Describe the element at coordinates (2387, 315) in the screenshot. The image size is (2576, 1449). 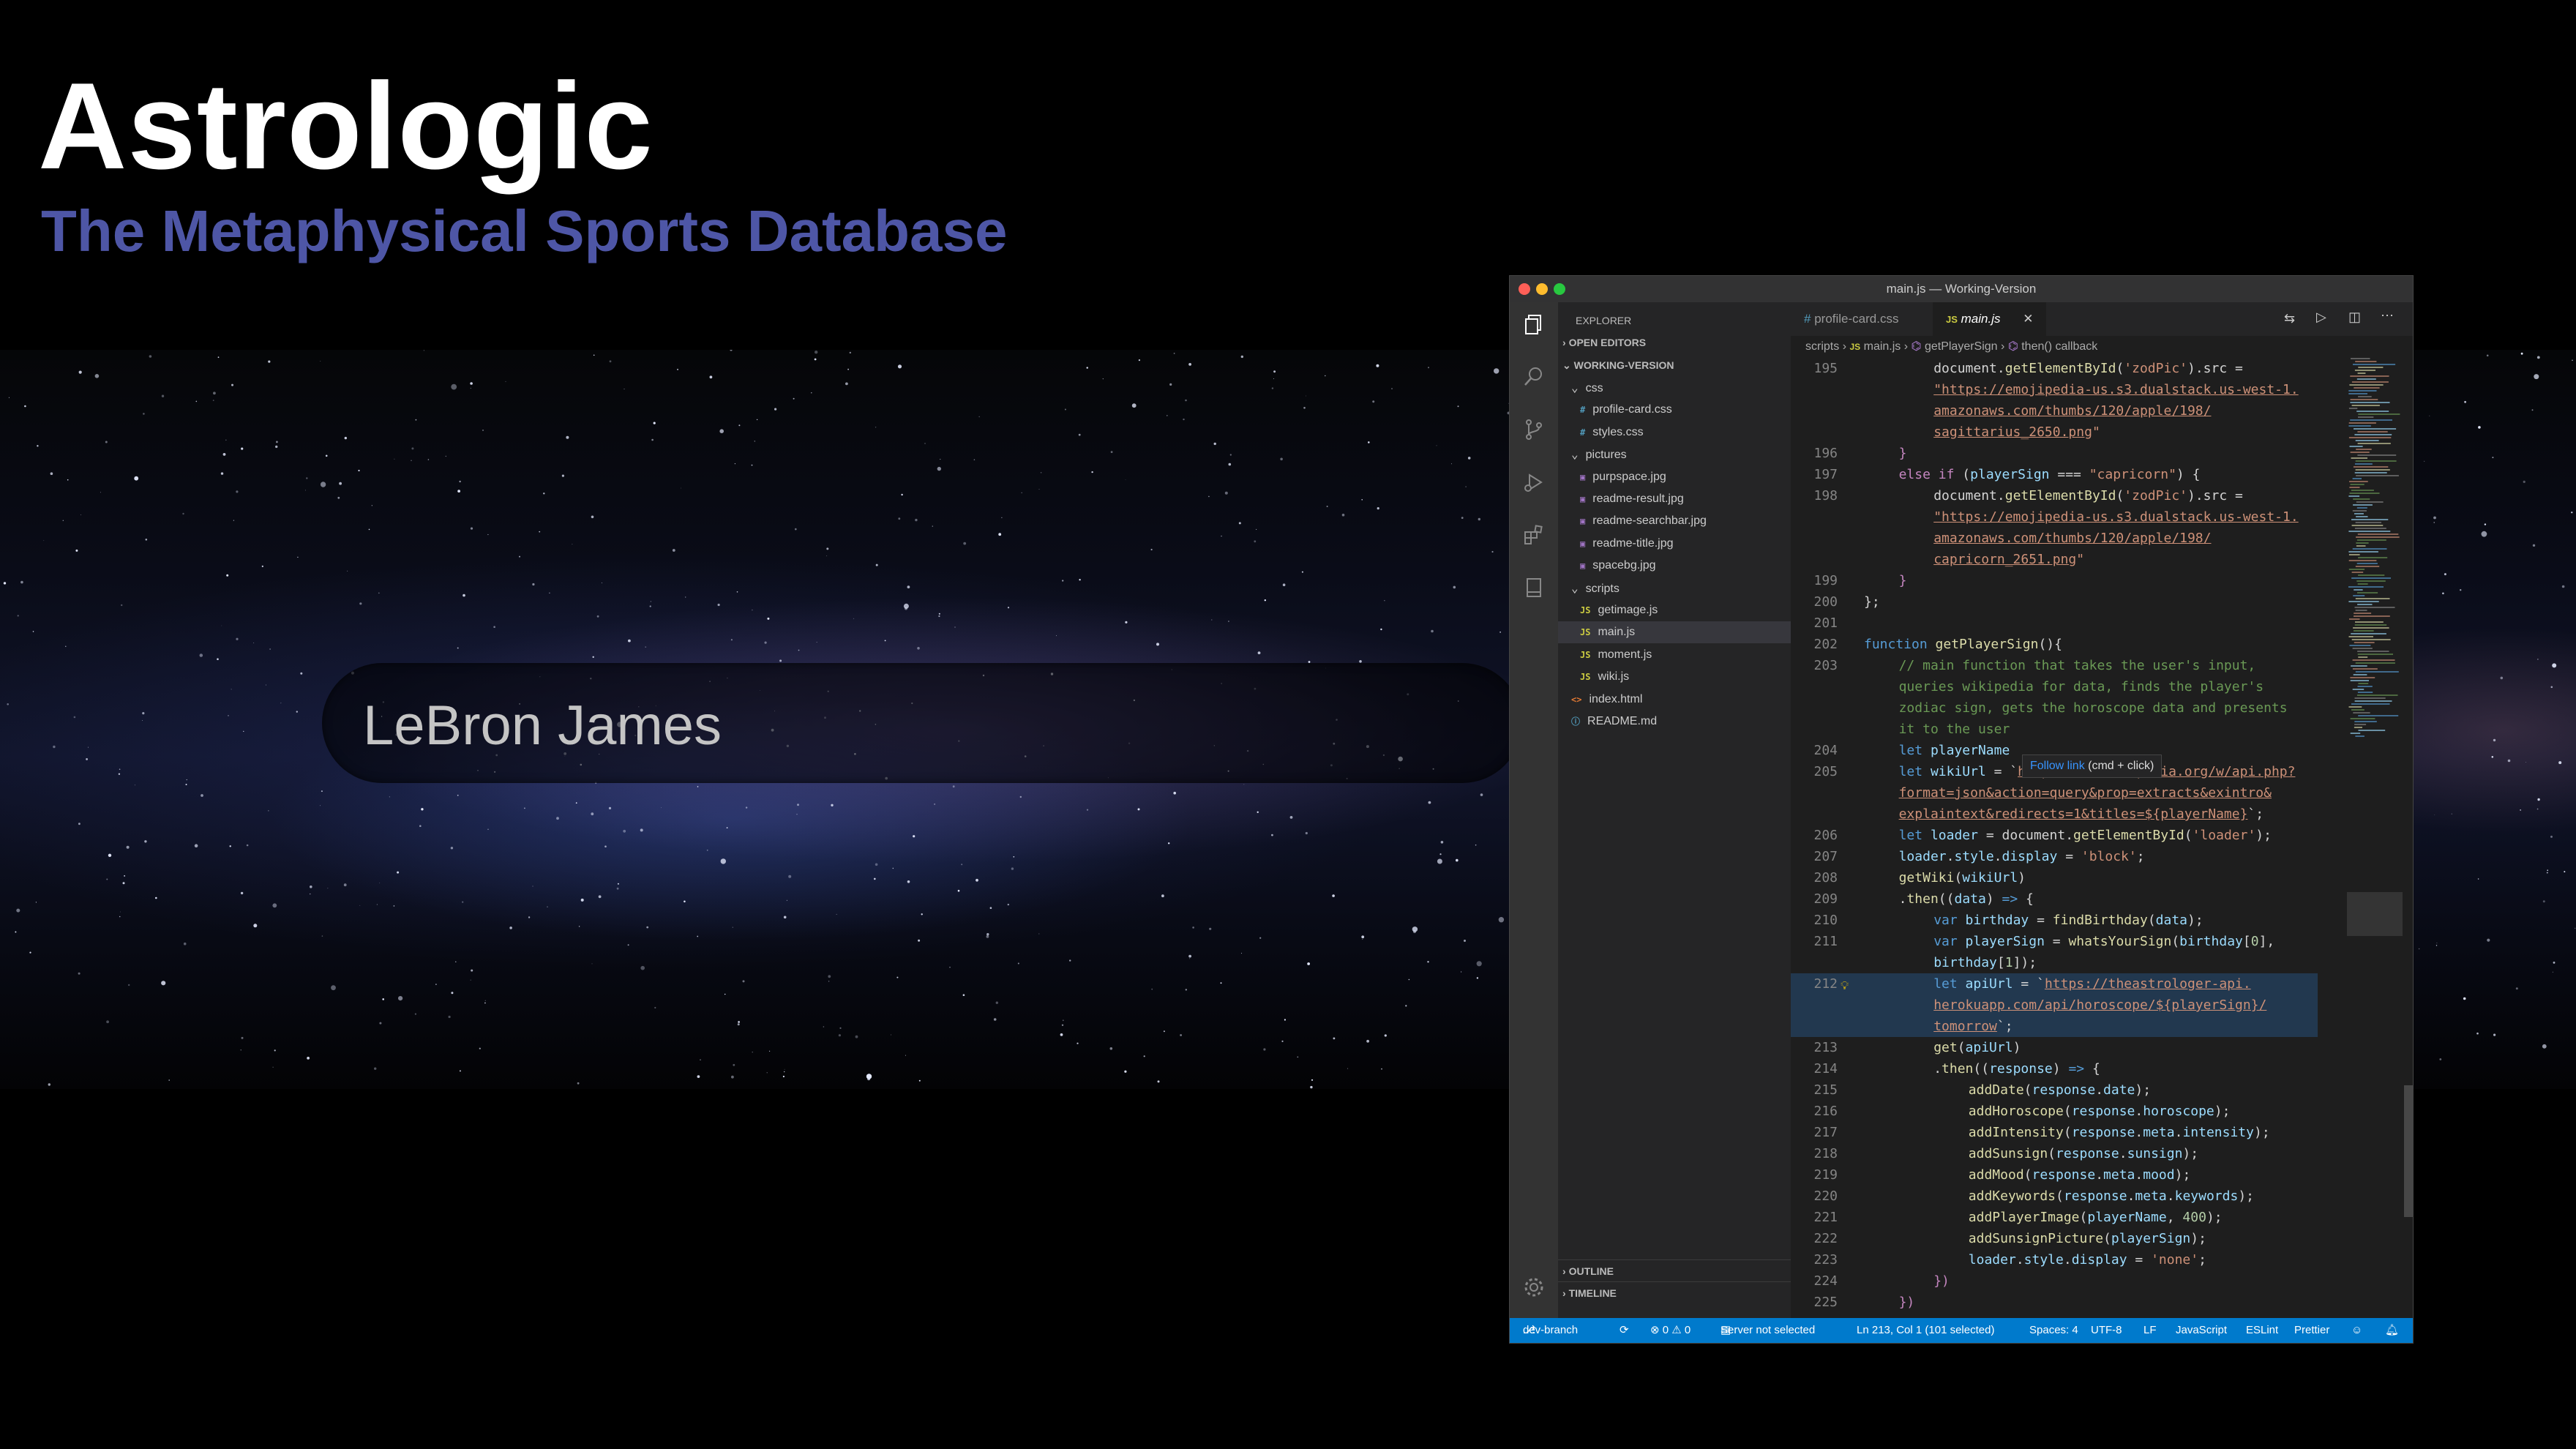
I see `more-actions-icon: ⋯` at that location.